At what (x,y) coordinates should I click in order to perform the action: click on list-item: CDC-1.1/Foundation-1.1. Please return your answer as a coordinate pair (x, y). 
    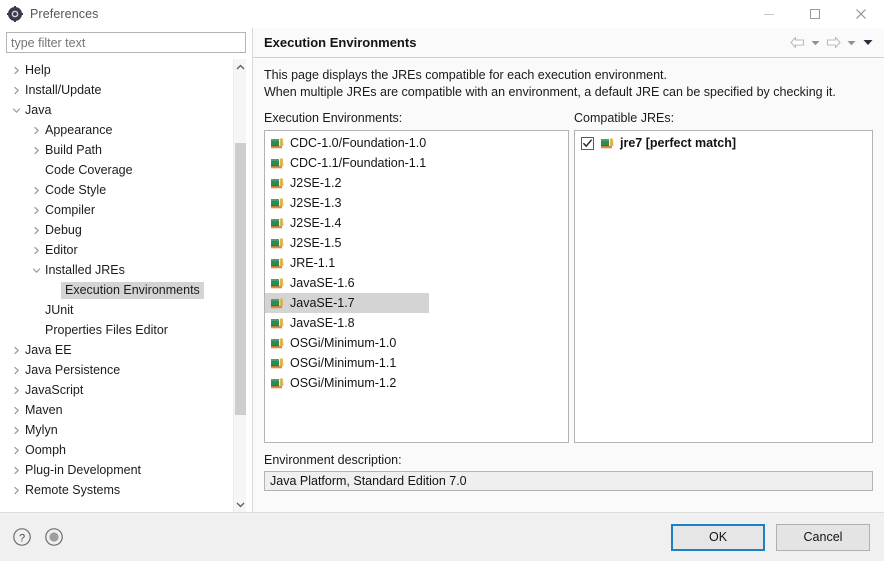
    Looking at the image, I should click on (416, 163).